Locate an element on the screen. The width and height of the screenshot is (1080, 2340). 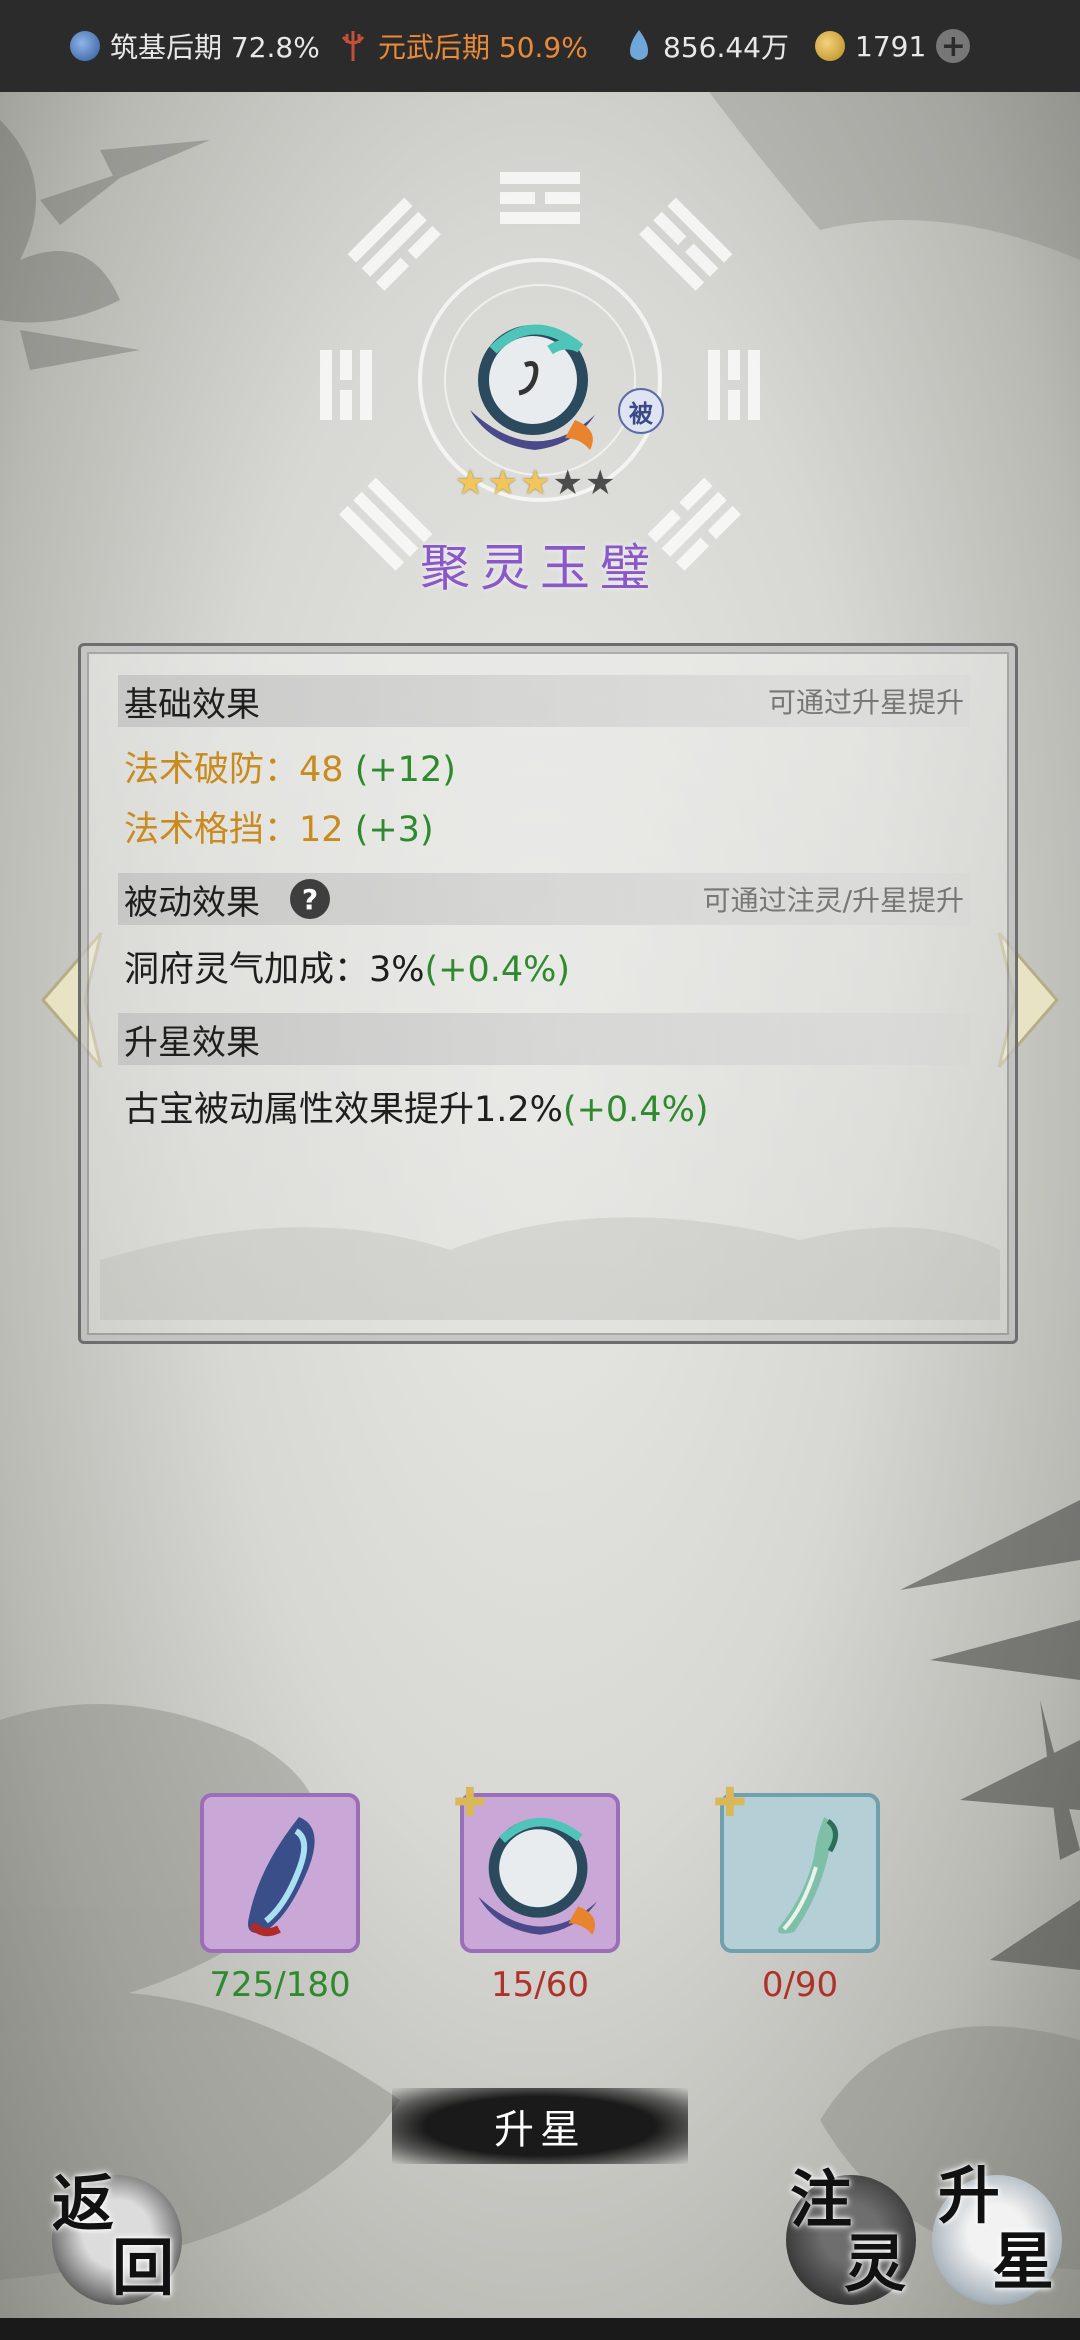
passive-effect-row: 洞府灵气加成：3%(+0.4%) is located at coordinates (347, 966).